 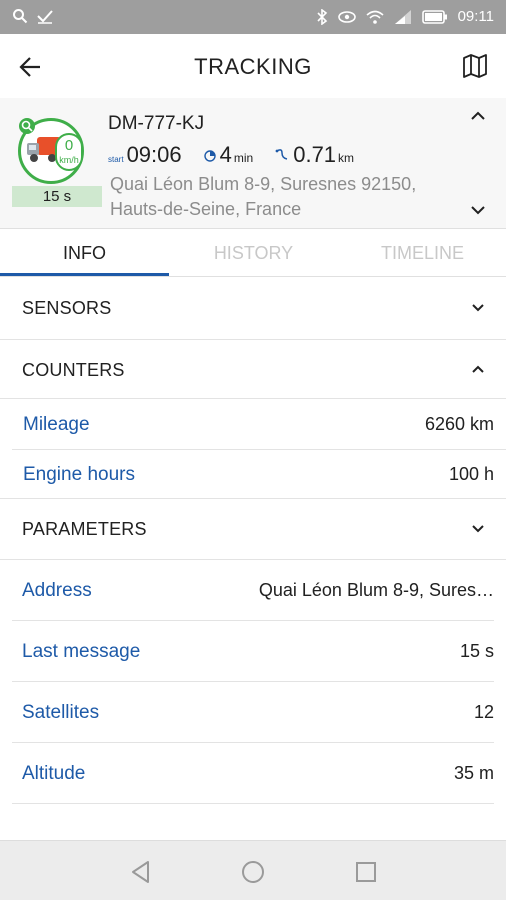 I want to click on signal-icon, so click(x=403, y=17).